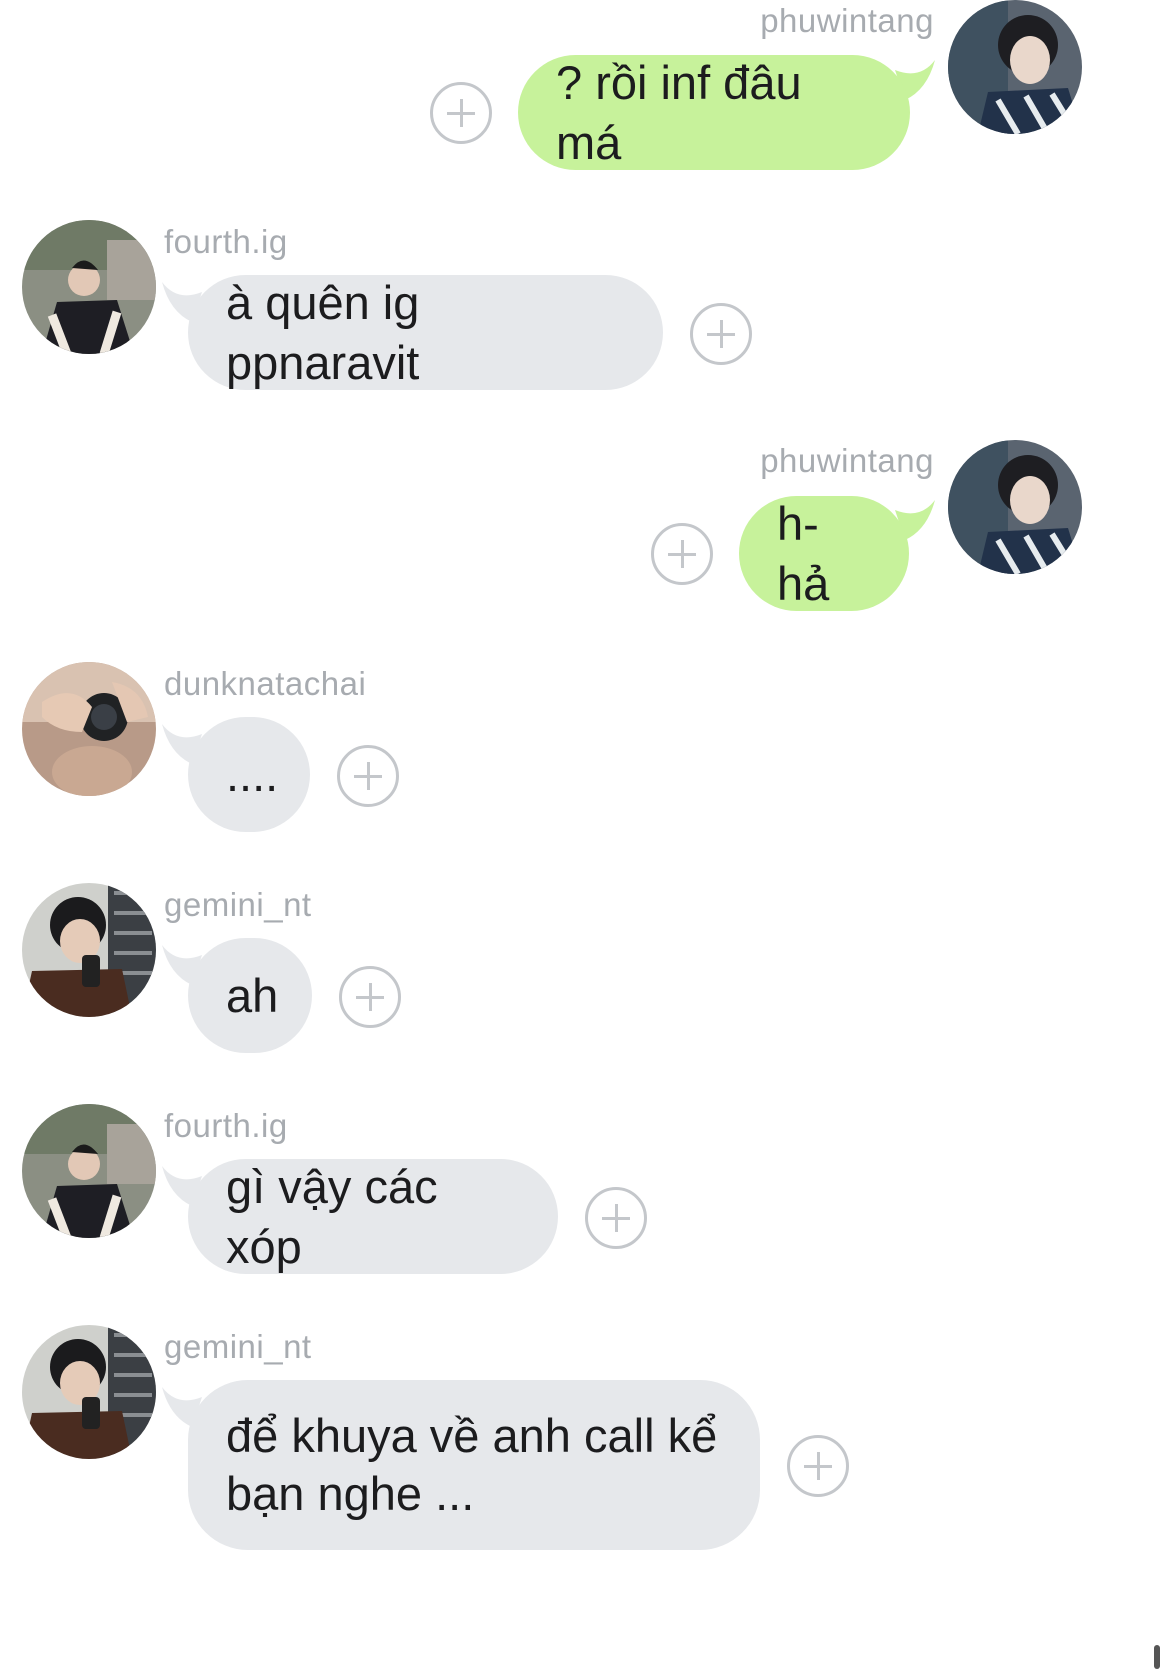 The width and height of the screenshot is (1170, 1669). What do you see at coordinates (425, 332) in the screenshot?
I see `message-bubble: à quên ig ppnaravit` at bounding box center [425, 332].